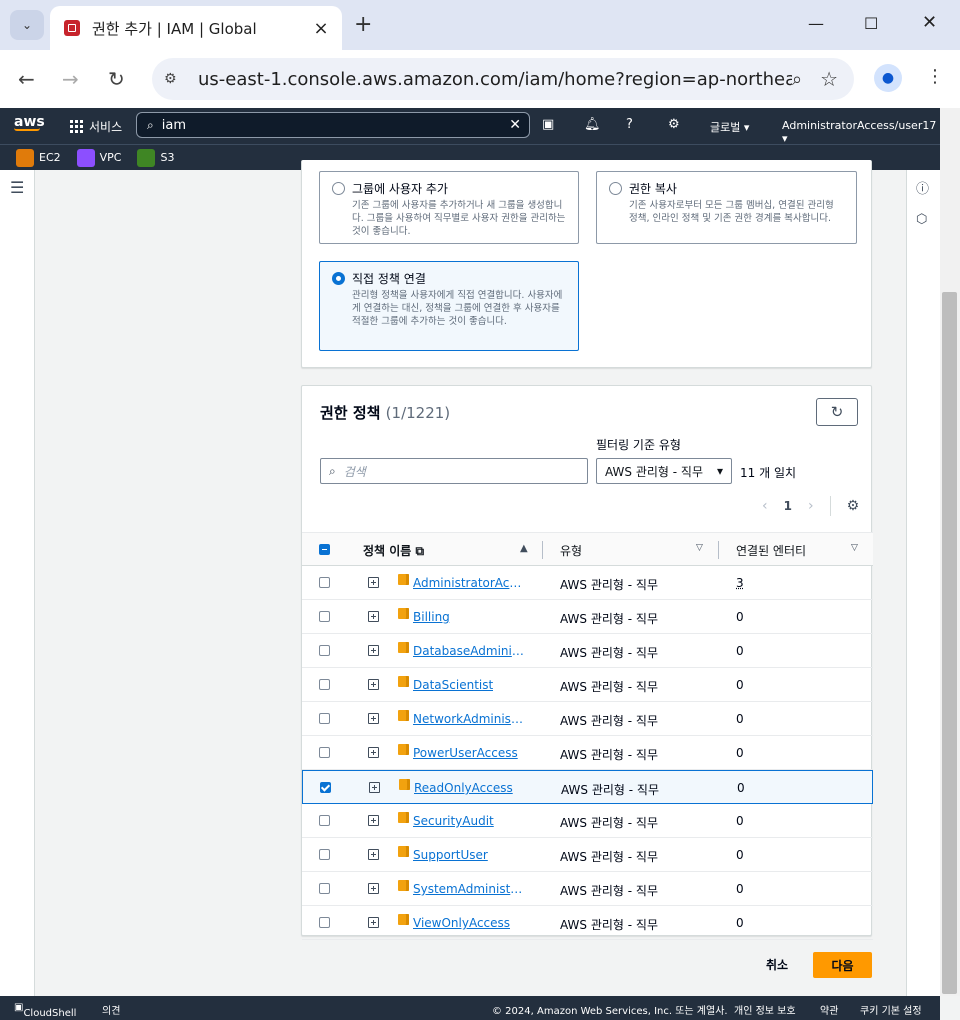 This screenshot has height=1020, width=960. What do you see at coordinates (921, 219) in the screenshot?
I see `feedback-hexagon-icon: ⬡` at bounding box center [921, 219].